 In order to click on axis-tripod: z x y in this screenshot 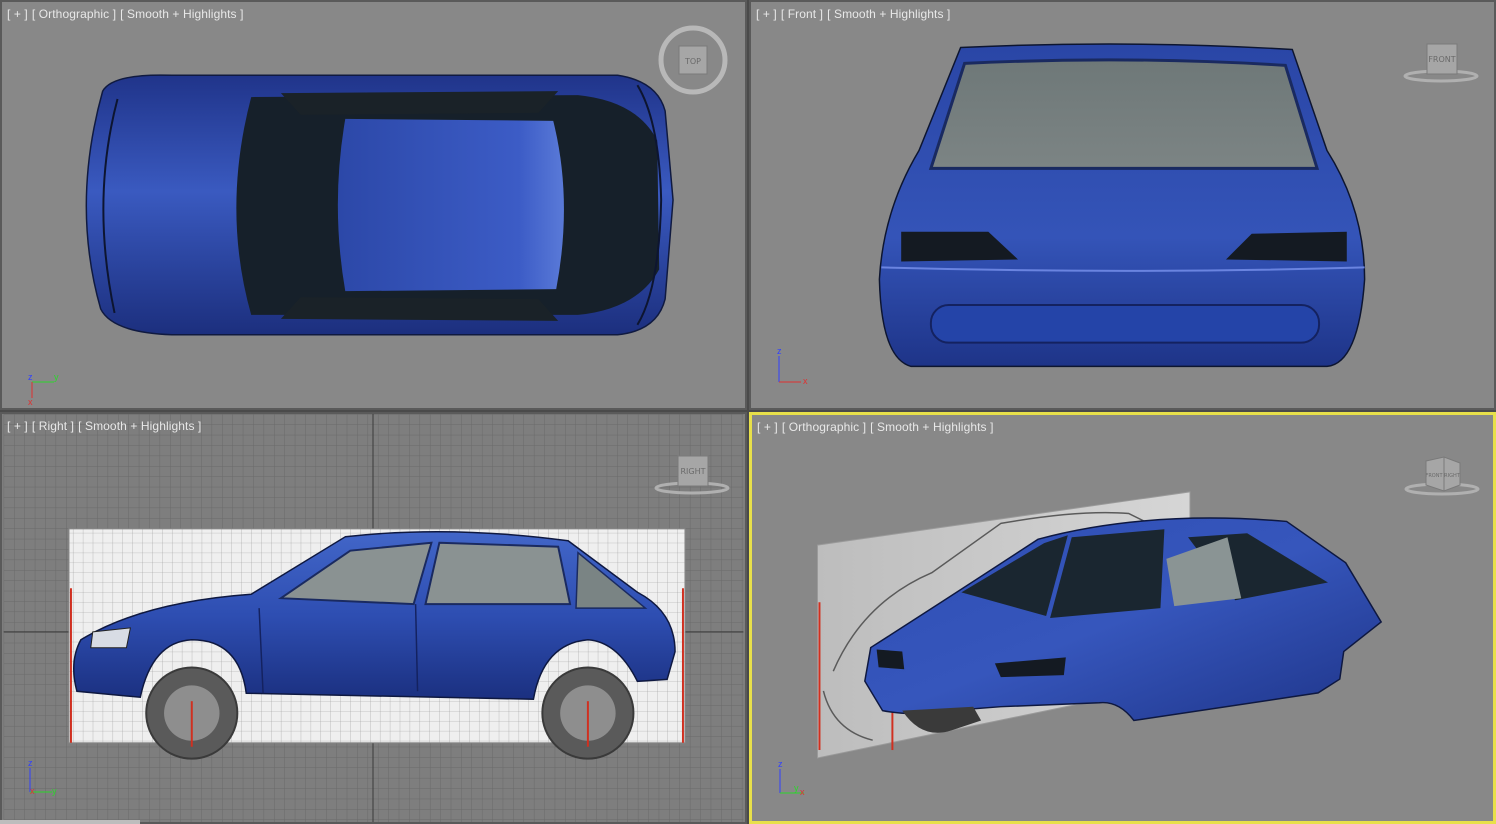, I will do `click(42, 778)`.